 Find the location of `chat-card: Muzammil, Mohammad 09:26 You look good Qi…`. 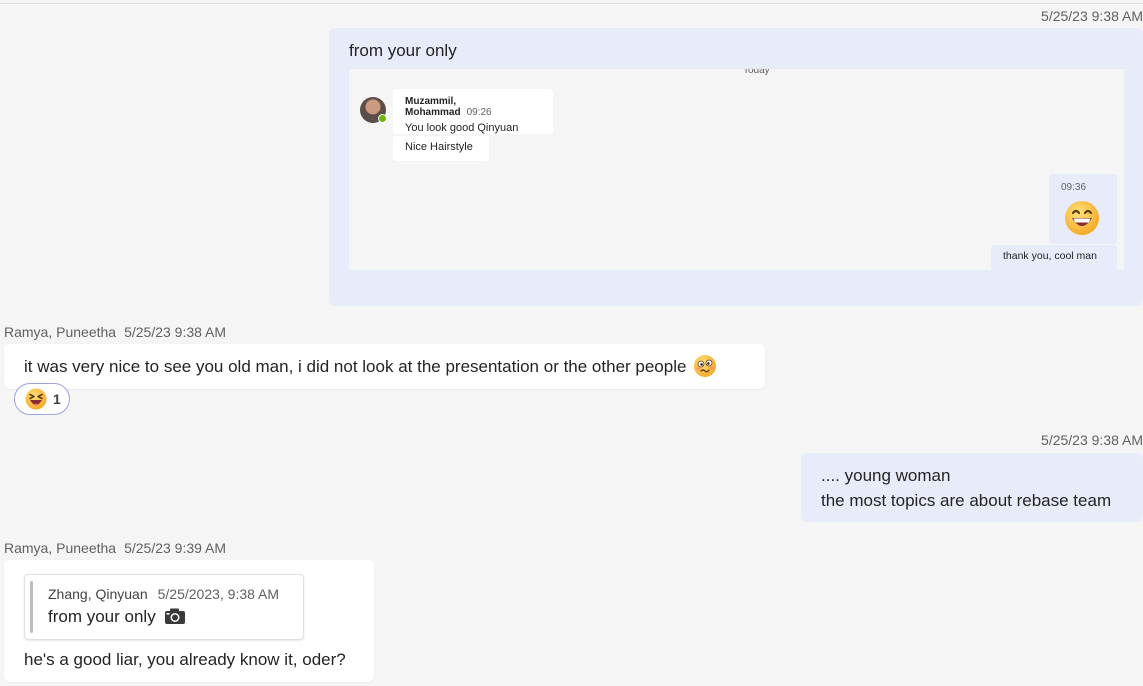

chat-card: Muzammil, Mohammad 09:26 You look good Qi… is located at coordinates (473, 111).